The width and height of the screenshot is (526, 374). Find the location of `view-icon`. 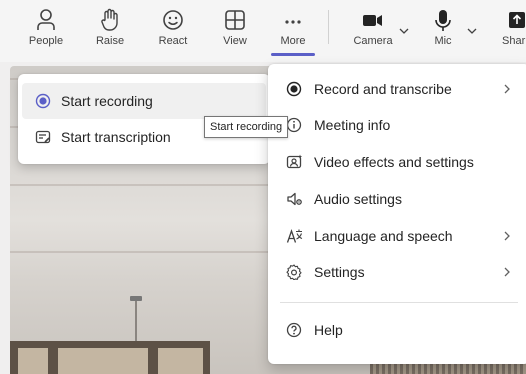

view-icon is located at coordinates (235, 20).